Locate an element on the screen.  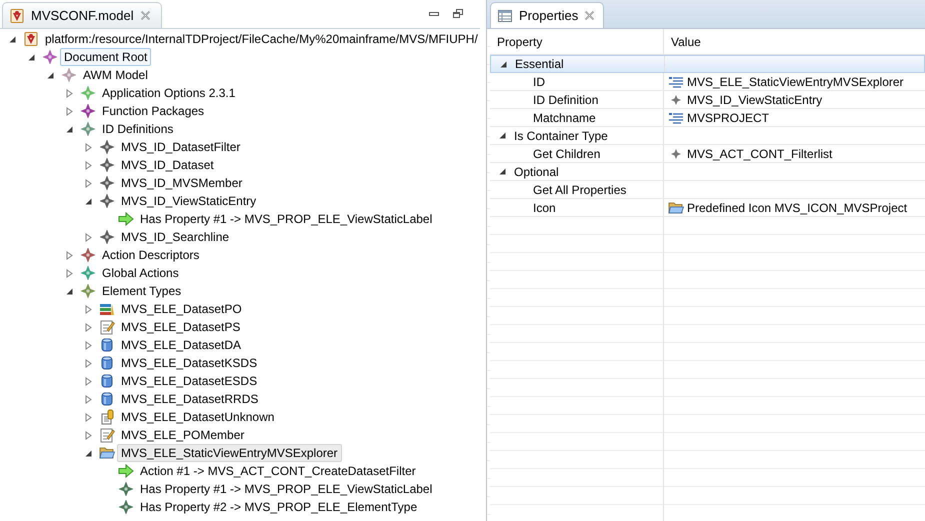
restore-icon is located at coordinates (458, 14).